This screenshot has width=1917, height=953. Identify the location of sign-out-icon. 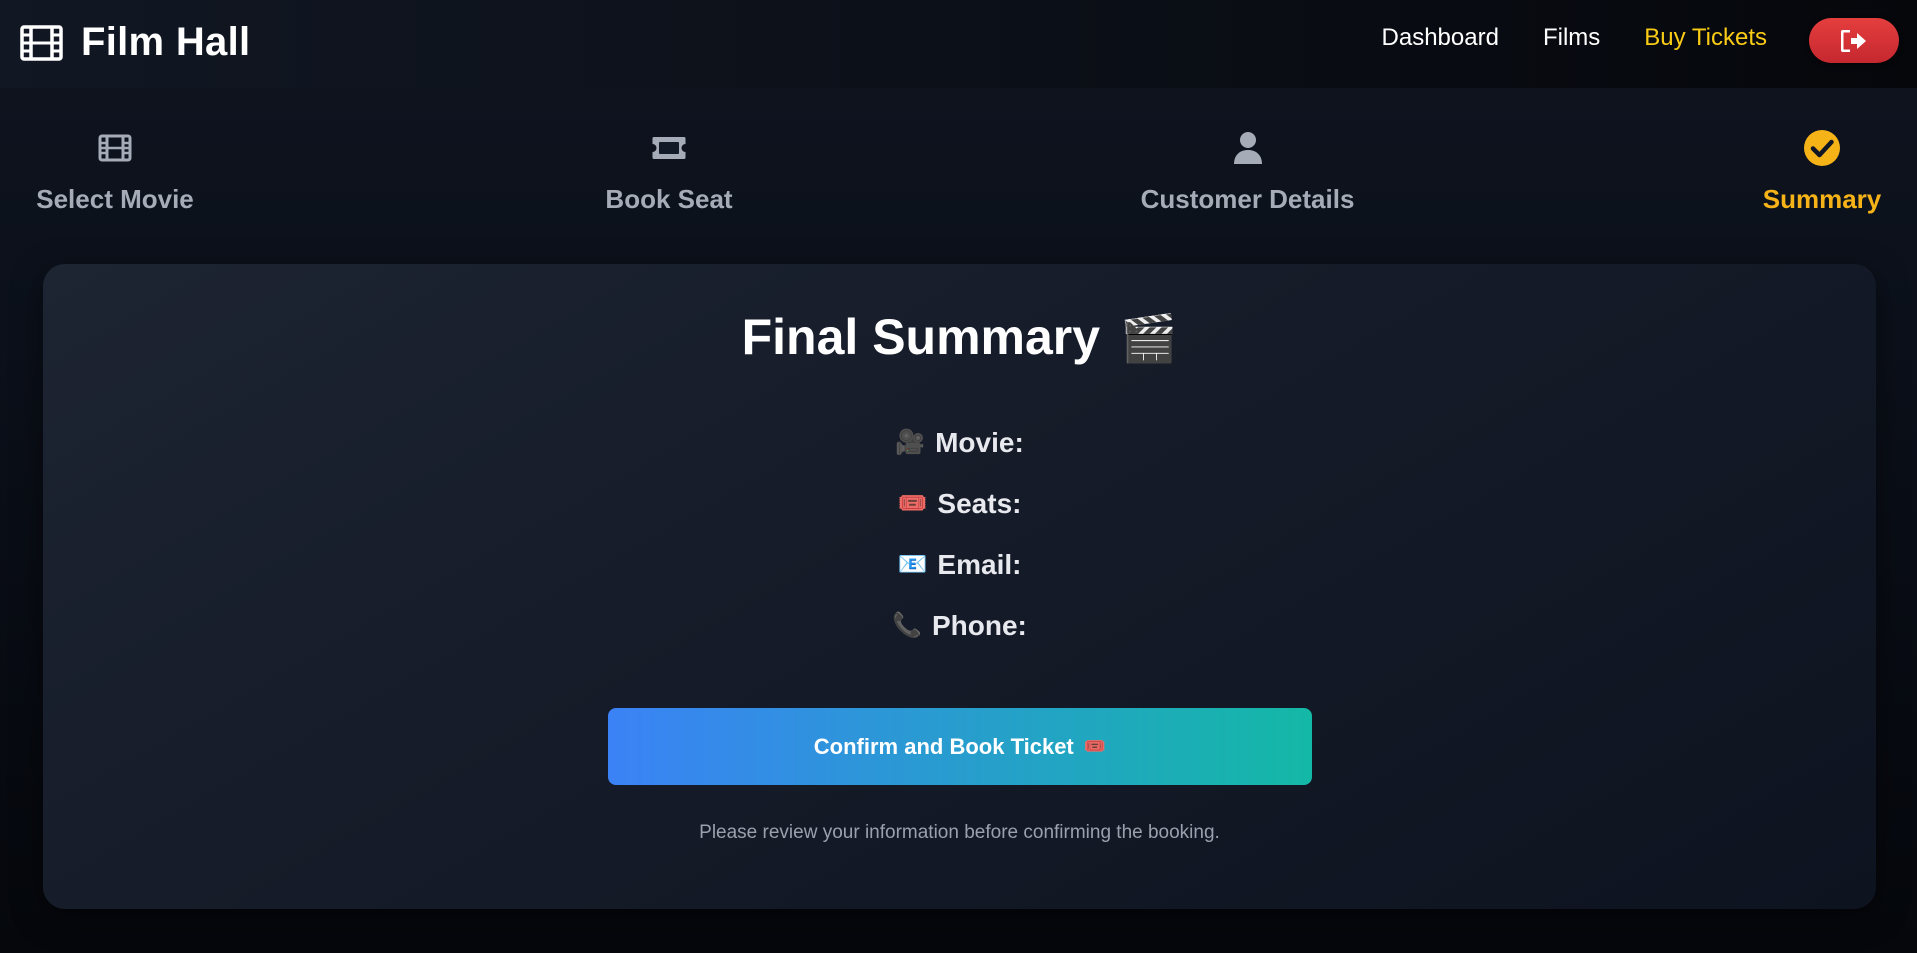
(1853, 40).